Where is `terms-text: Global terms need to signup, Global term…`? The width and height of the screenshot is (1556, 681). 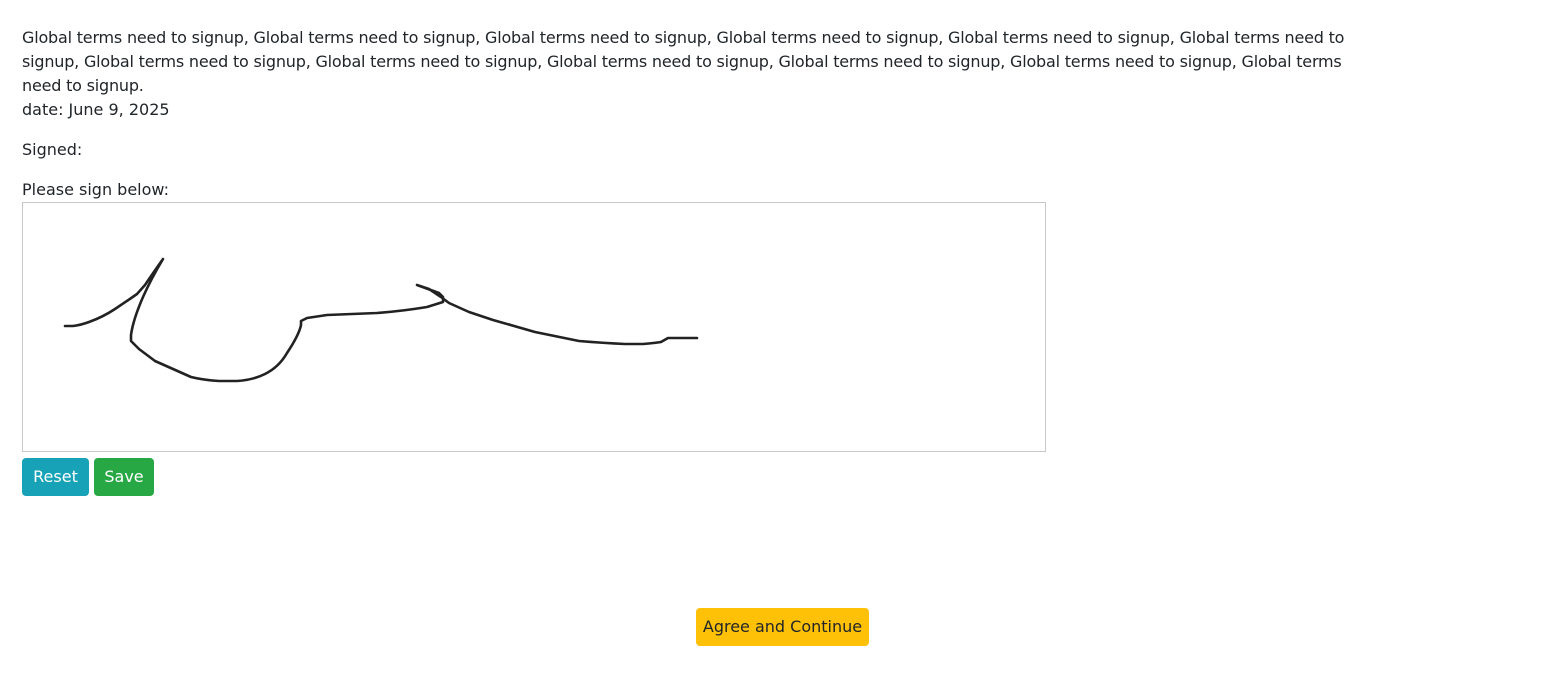
terms-text: Global terms need to signup, Global term… is located at coordinates (683, 61).